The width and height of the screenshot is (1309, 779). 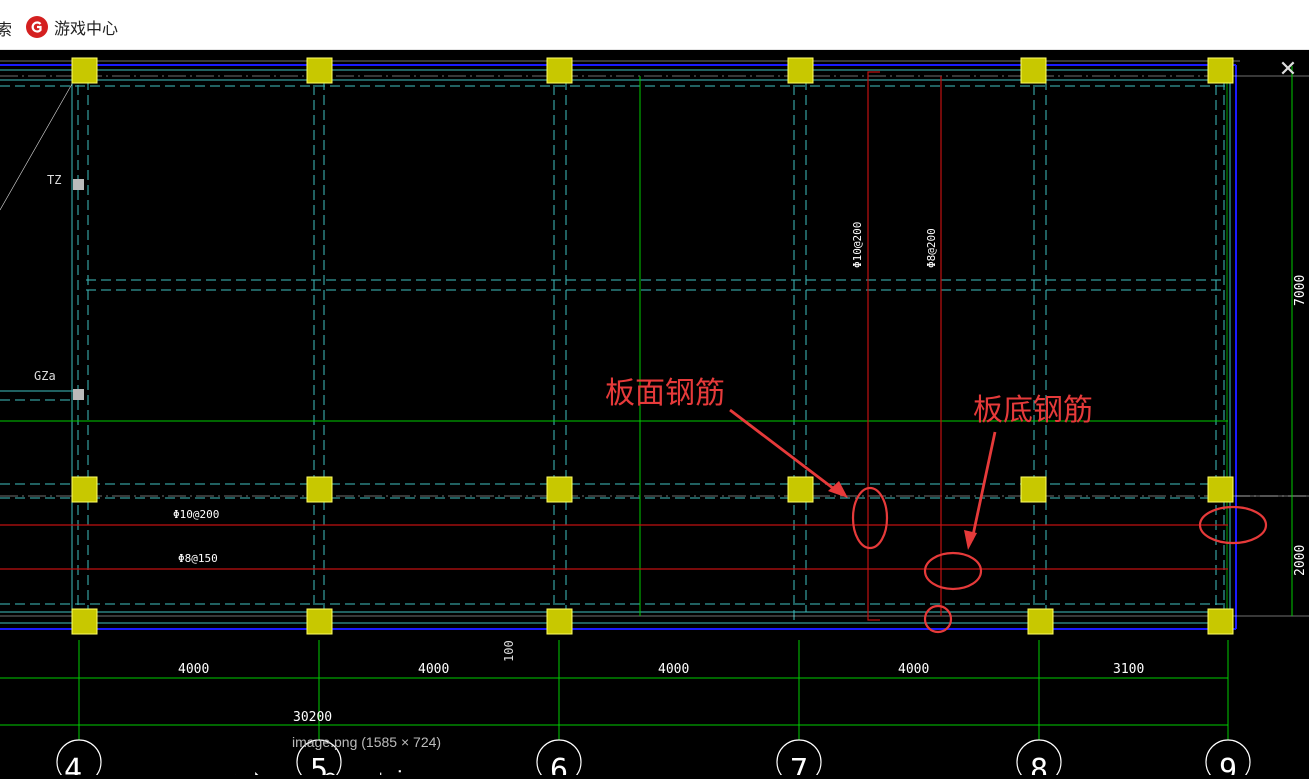 What do you see at coordinates (37, 27) in the screenshot?
I see `game-center-logo-icon` at bounding box center [37, 27].